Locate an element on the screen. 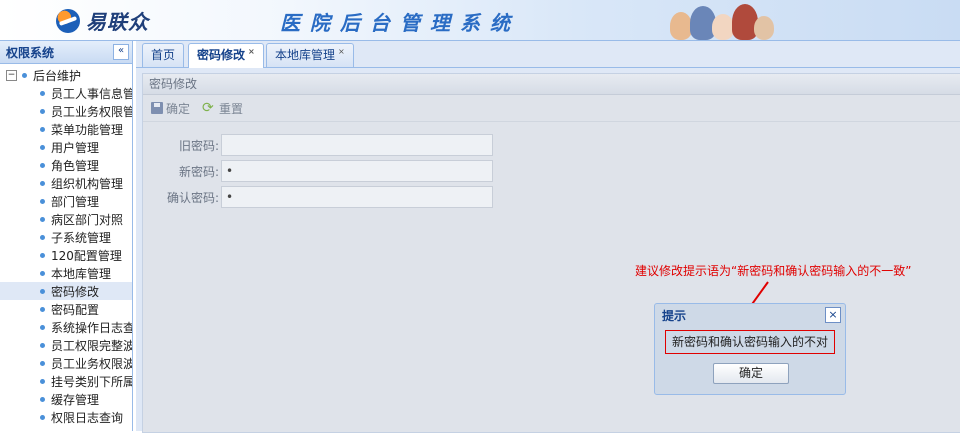  tree-root-node: − 后台维护 is located at coordinates (66, 75).